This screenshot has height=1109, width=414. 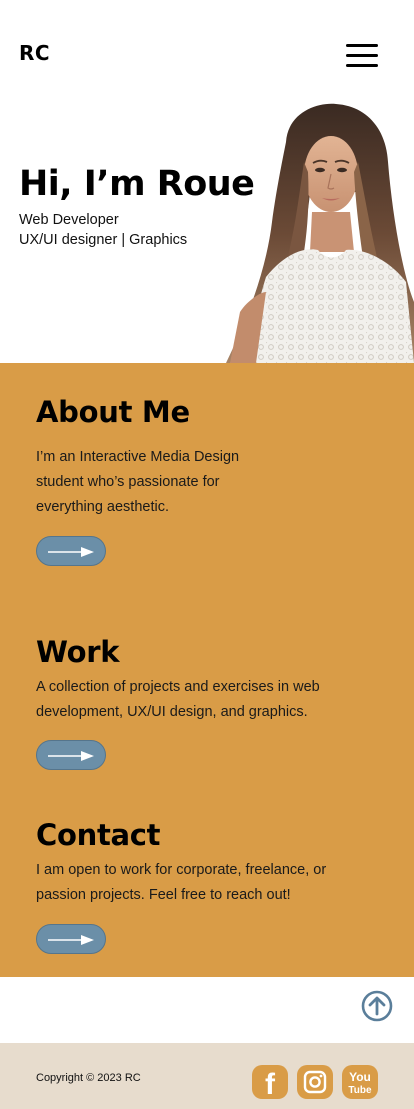 What do you see at coordinates (360, 1077) in the screenshot?
I see `youtube-text-top: You` at bounding box center [360, 1077].